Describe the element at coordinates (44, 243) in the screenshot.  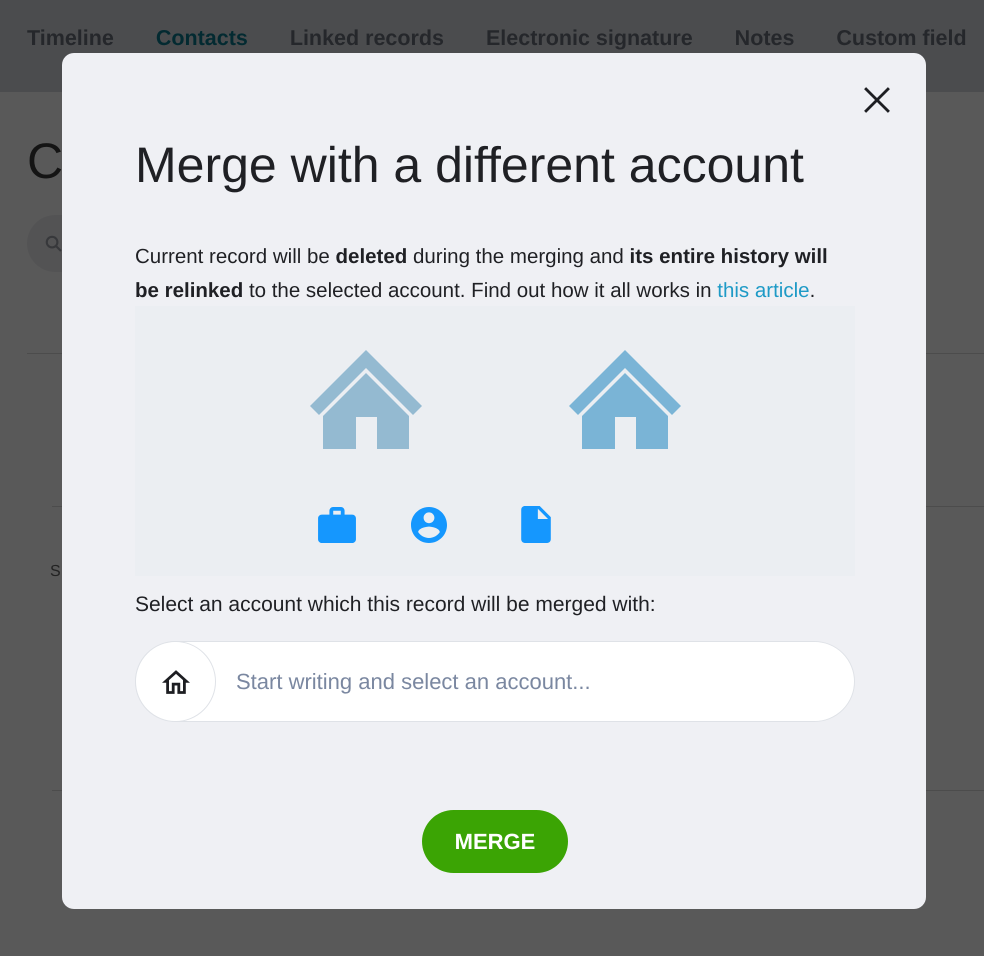
I see `search-field` at that location.